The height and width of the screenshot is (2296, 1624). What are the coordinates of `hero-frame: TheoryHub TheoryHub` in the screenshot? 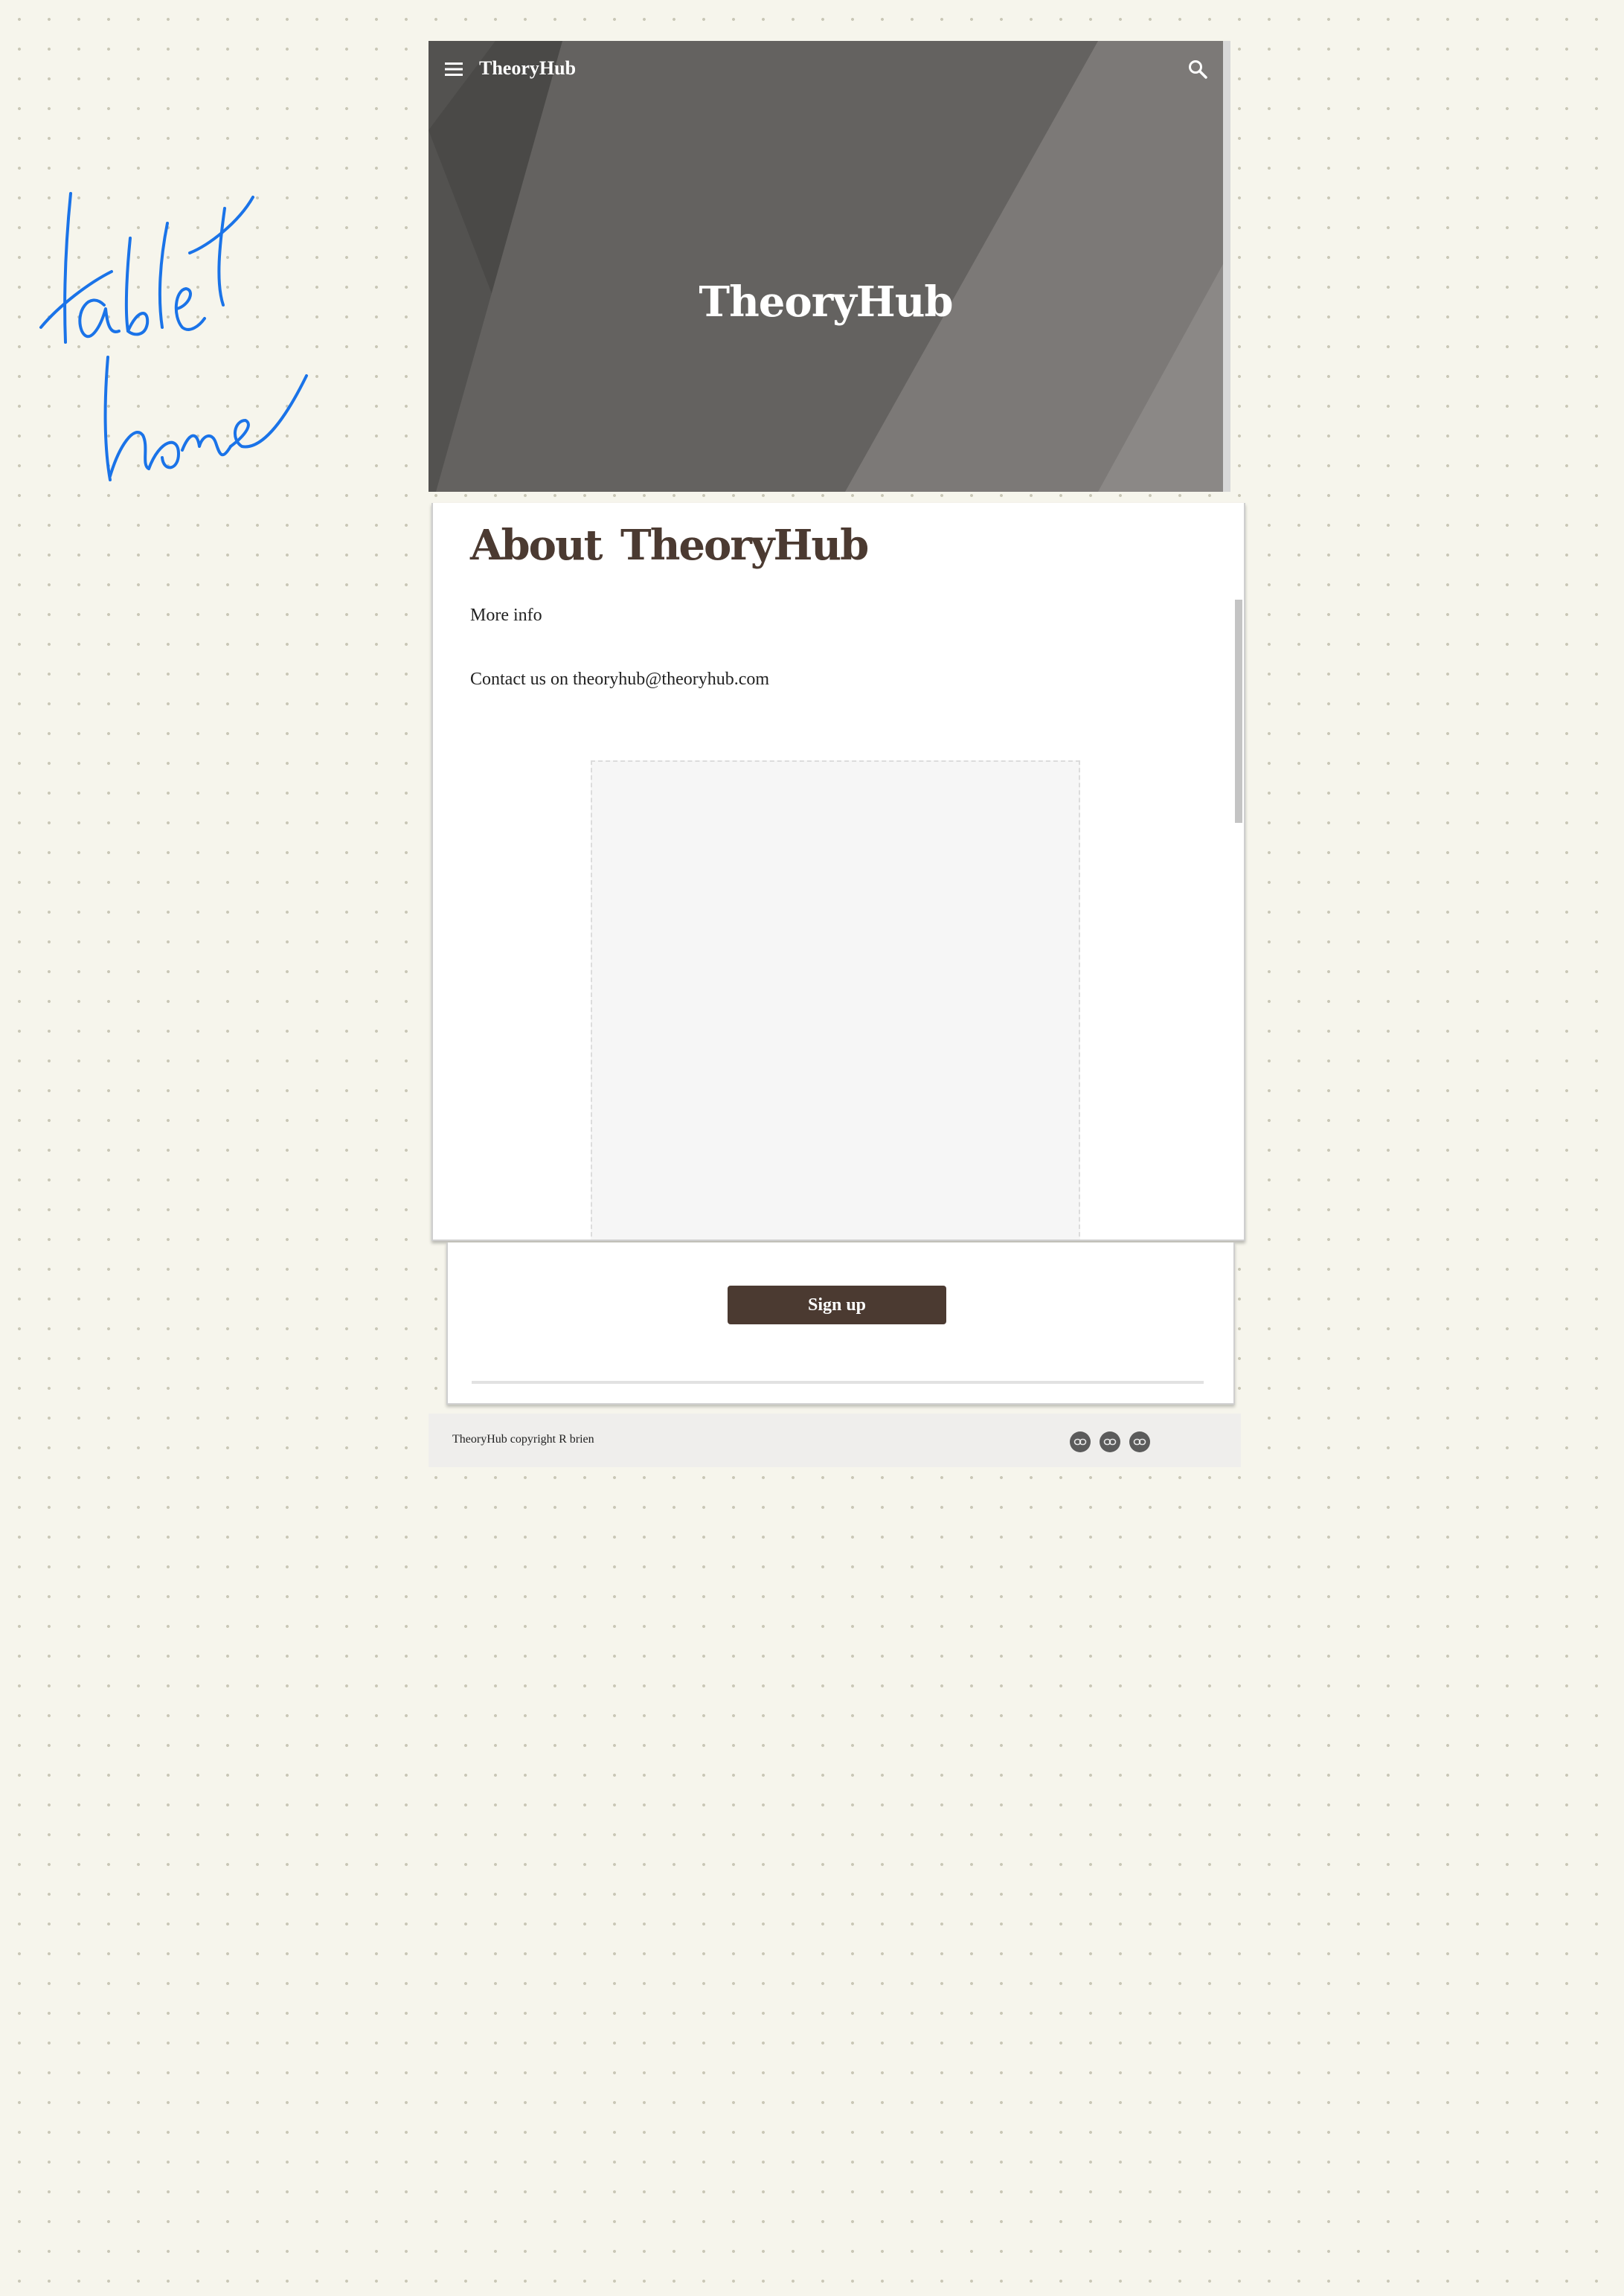 It's located at (829, 266).